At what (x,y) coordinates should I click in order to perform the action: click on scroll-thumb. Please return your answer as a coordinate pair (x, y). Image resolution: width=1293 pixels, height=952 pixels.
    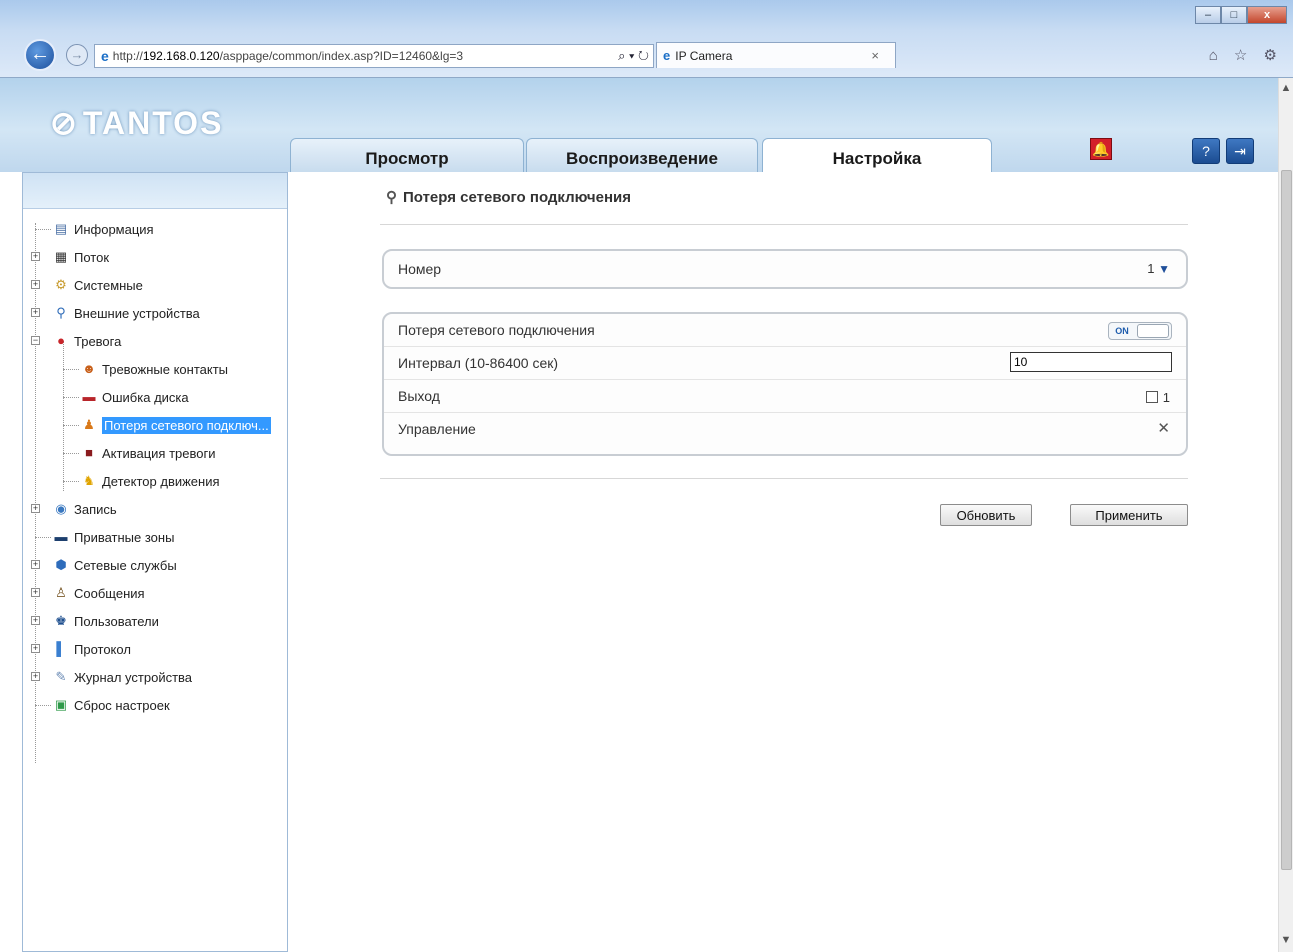
    Looking at the image, I should click on (1286, 520).